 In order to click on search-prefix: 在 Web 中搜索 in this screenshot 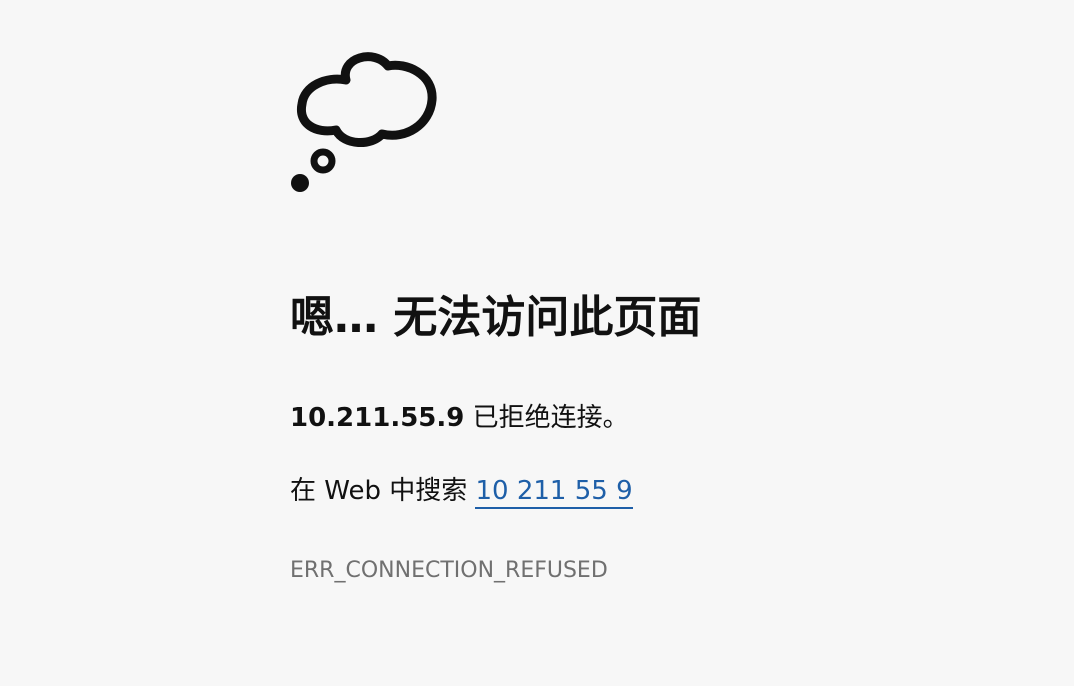, I will do `click(379, 491)`.